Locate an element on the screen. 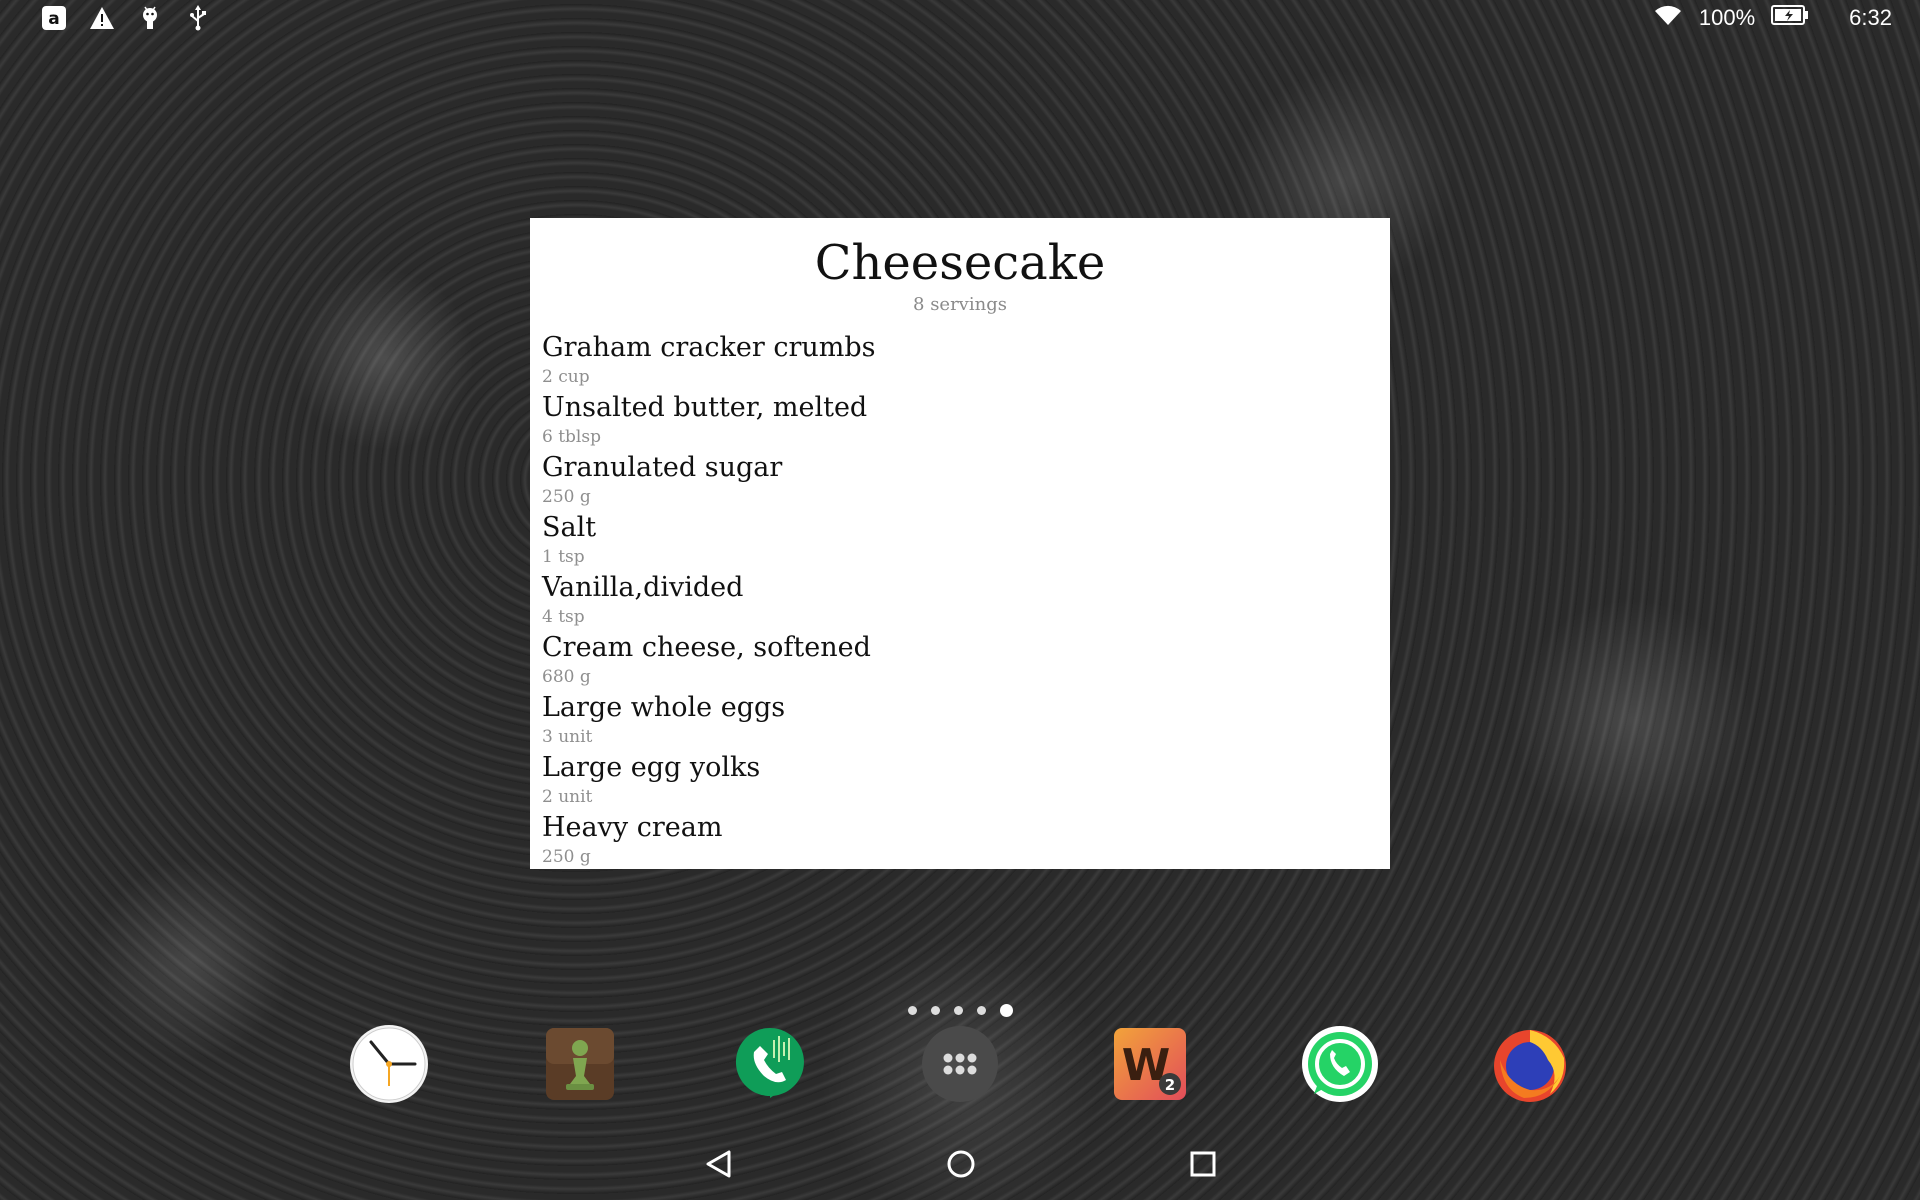 This screenshot has height=1200, width=1920. ingredient-item: Large whole eggs 3 unit is located at coordinates (966, 722).